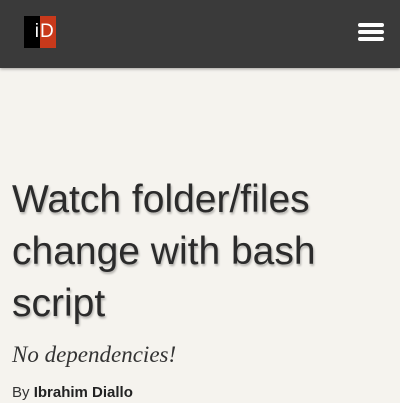 This screenshot has width=400, height=403. I want to click on site-logo: i D, so click(40, 32).